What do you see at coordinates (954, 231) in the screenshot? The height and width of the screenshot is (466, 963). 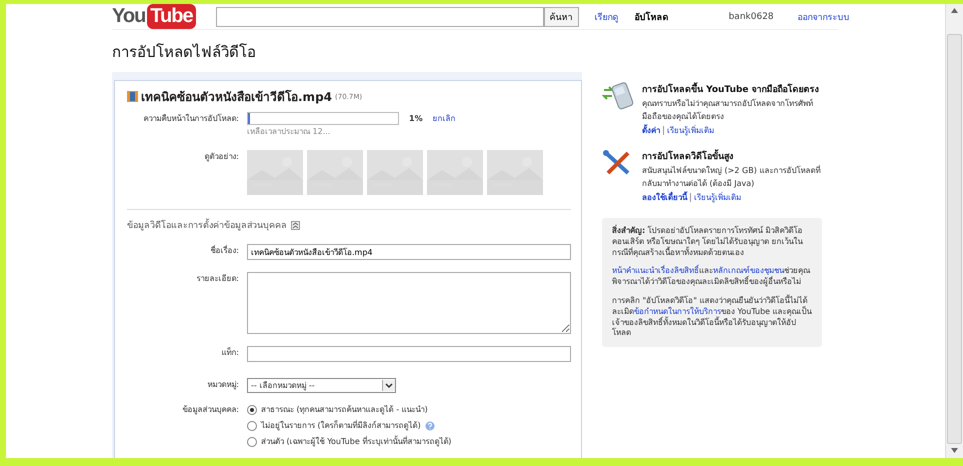 I see `scrollbar` at bounding box center [954, 231].